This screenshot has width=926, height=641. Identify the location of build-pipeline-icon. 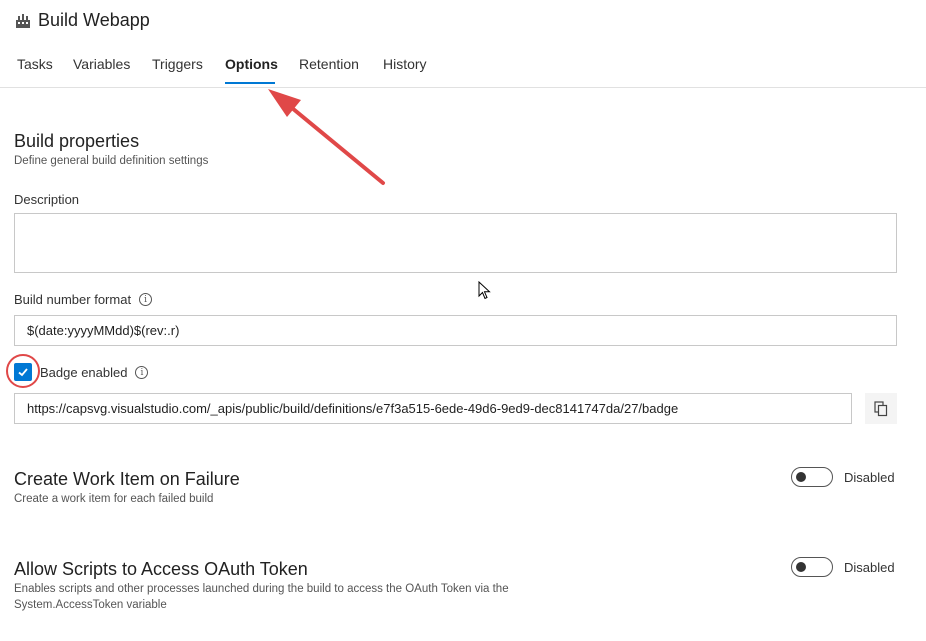
(23, 21).